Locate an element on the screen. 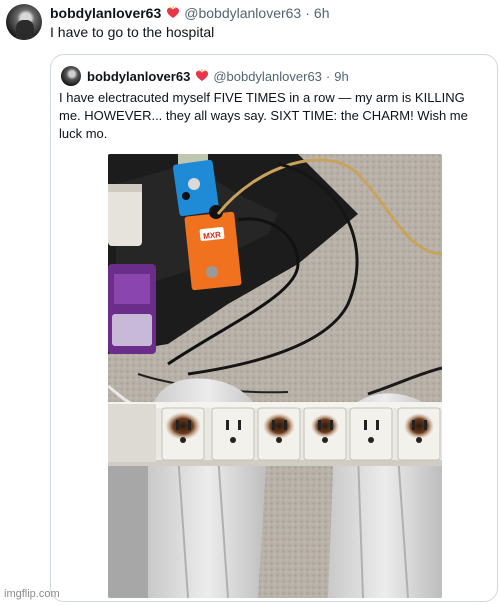  pedal-label: MXR is located at coordinates (212, 235).